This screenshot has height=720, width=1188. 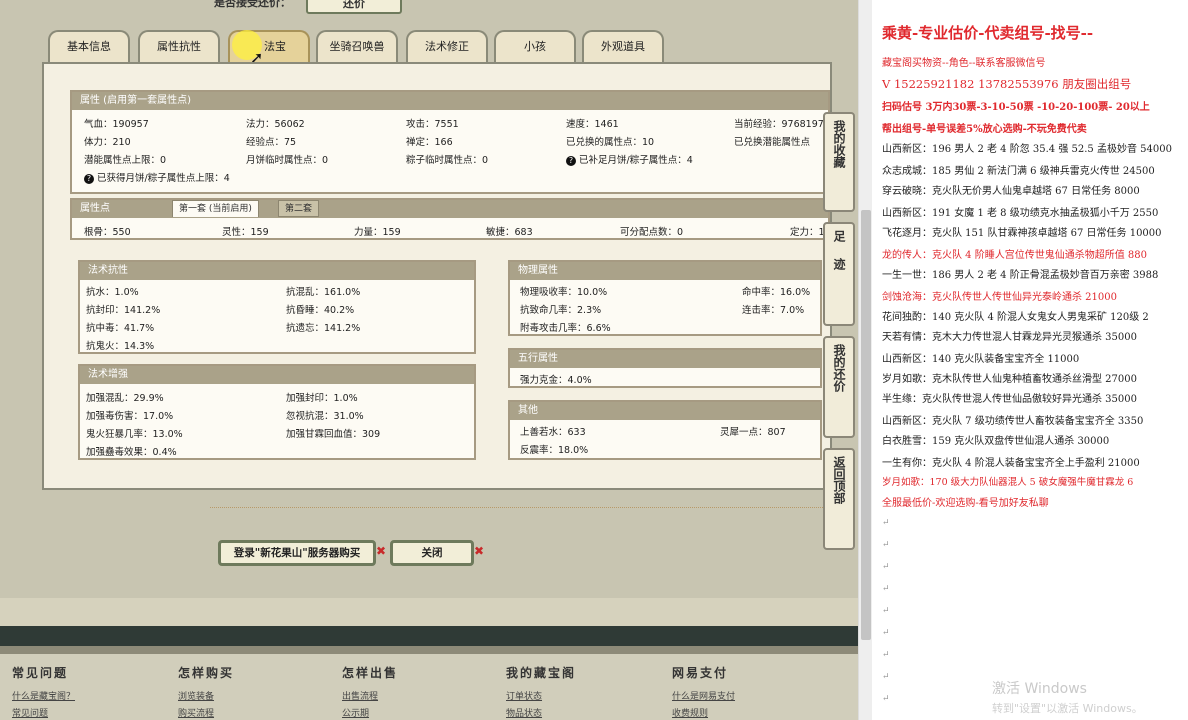 I want to click on ad-line: 穿云破晓：克火队无价男人仙鬼卓越塔 67 日常任务 8000, so click(x=1011, y=191).